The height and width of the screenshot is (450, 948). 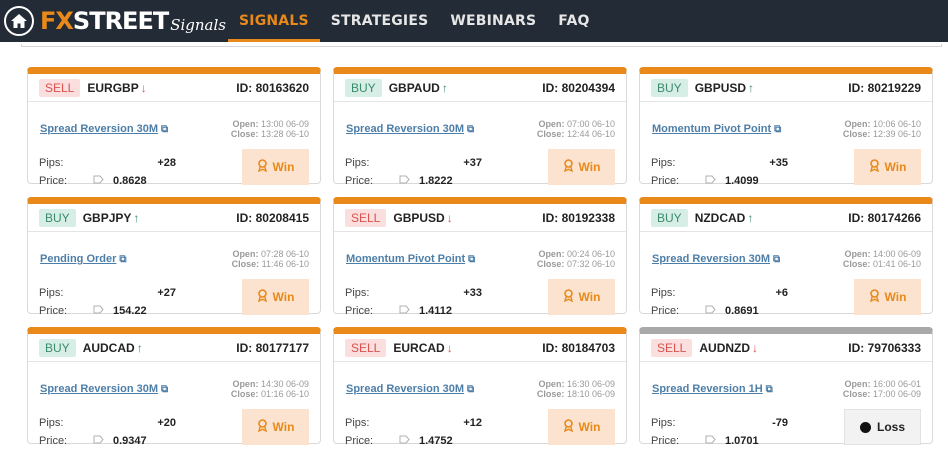 What do you see at coordinates (107, 217) in the screenshot?
I see `currency-pair: GBPJPY` at bounding box center [107, 217].